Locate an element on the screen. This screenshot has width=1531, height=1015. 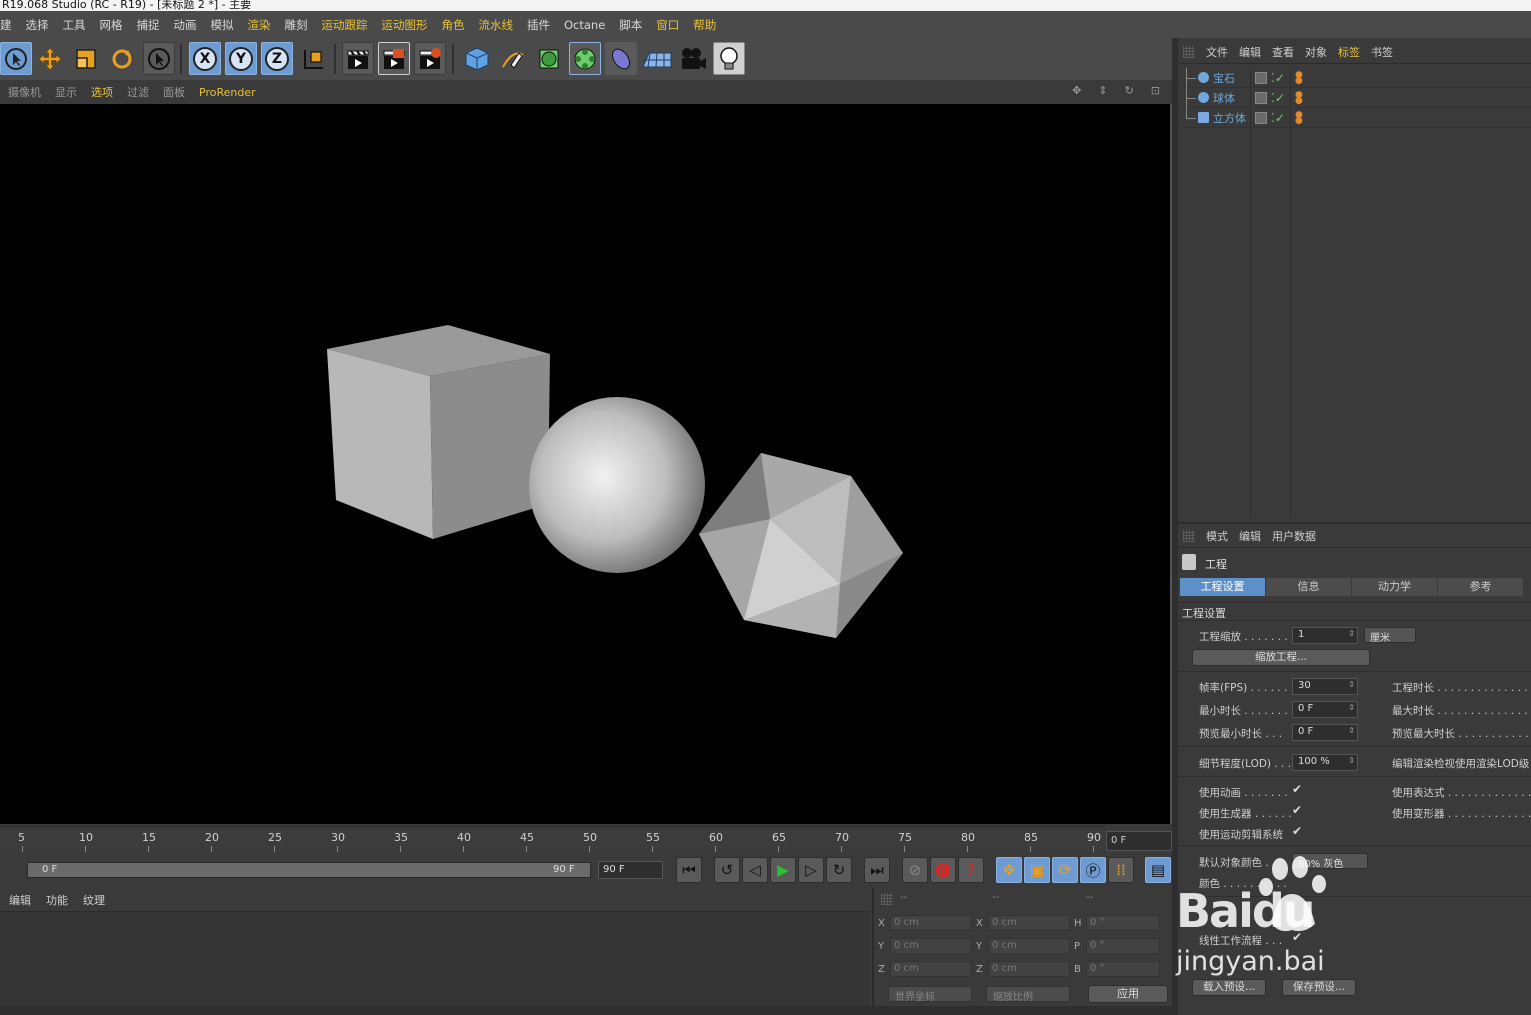
menu-item-pipeline: 流水线 is located at coordinates (496, 25).